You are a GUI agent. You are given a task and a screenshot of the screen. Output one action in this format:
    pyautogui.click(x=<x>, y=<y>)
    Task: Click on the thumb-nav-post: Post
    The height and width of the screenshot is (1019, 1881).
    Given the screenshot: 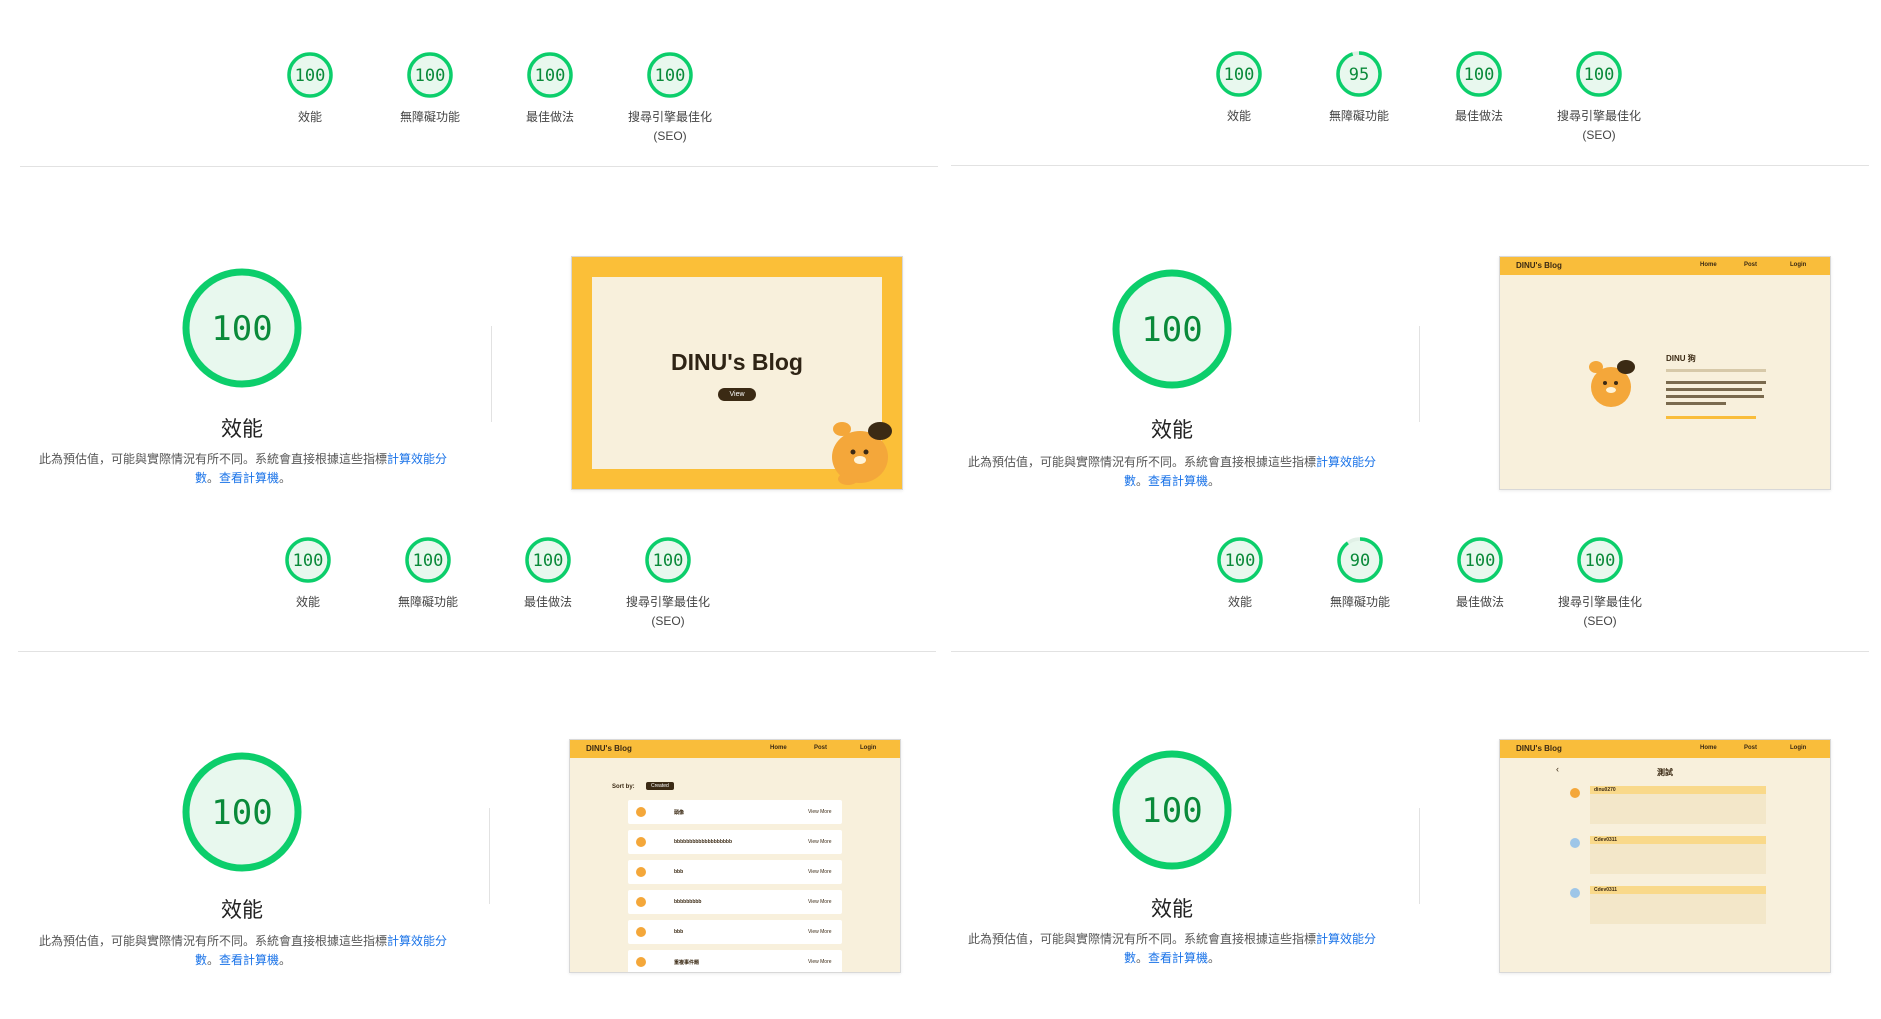 What is the action you would take?
    pyautogui.click(x=1751, y=265)
    